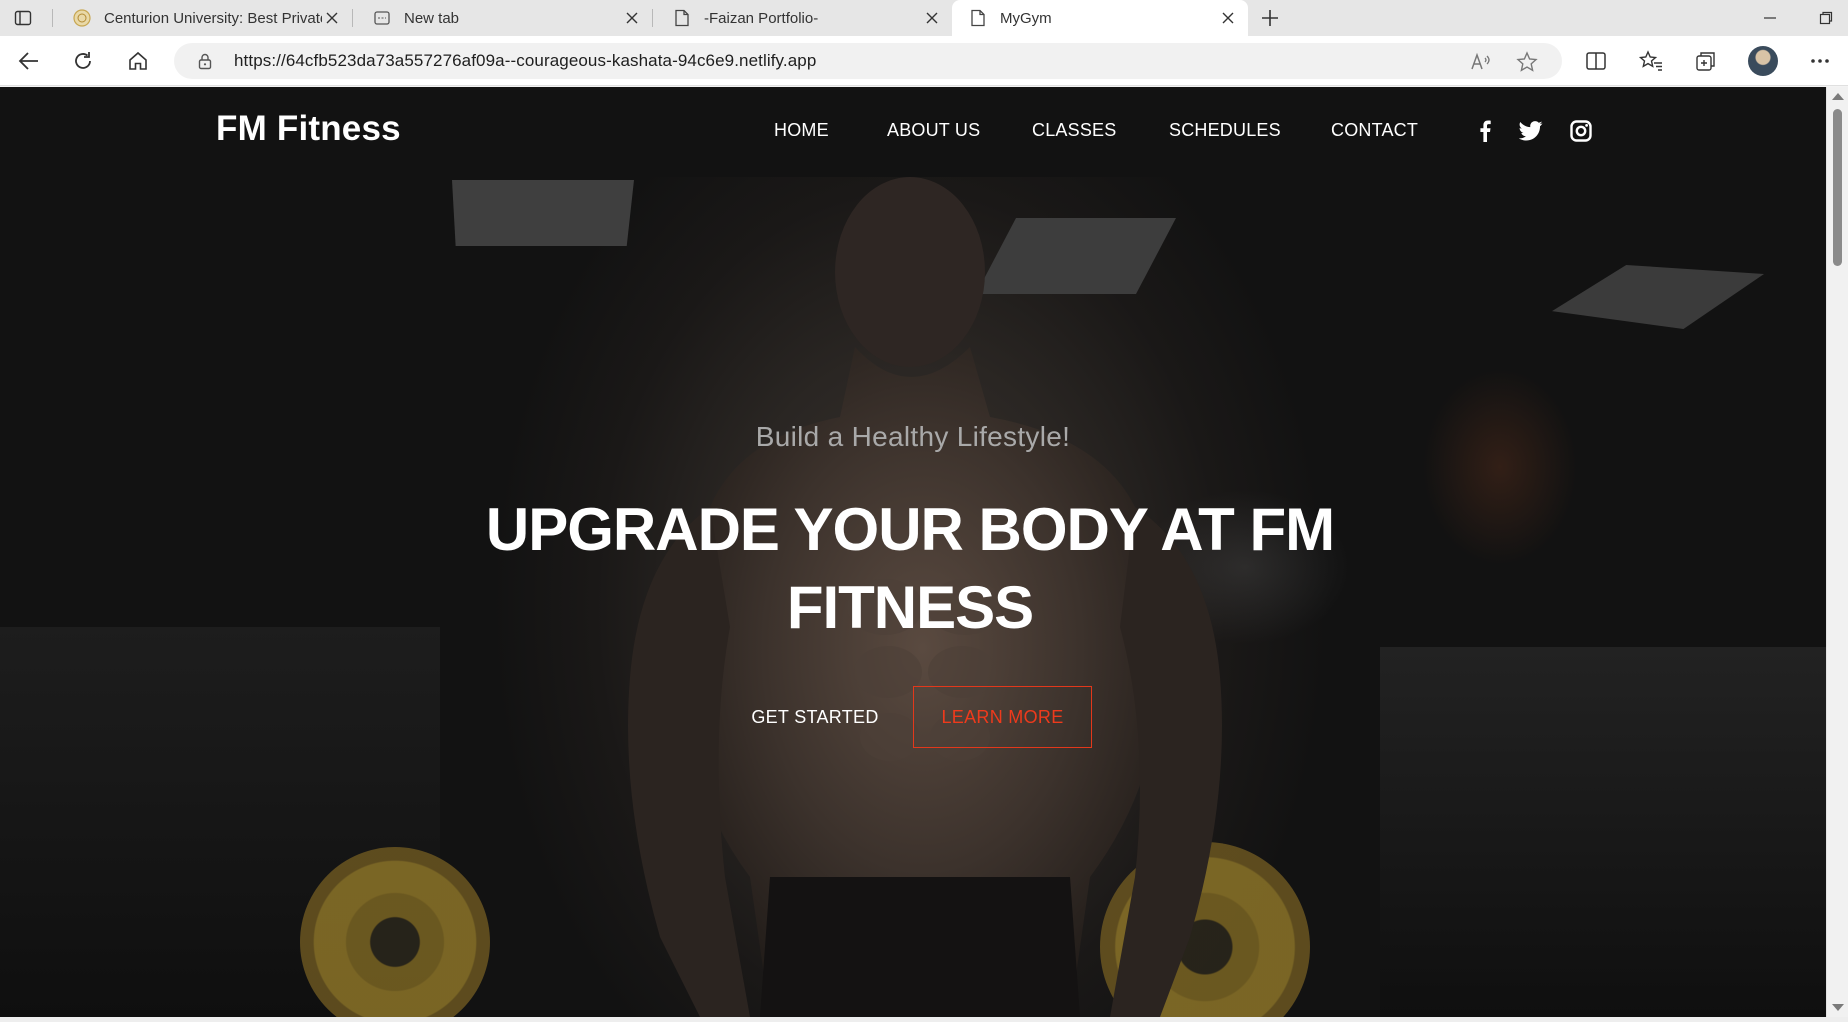  I want to click on back-button, so click(29, 61).